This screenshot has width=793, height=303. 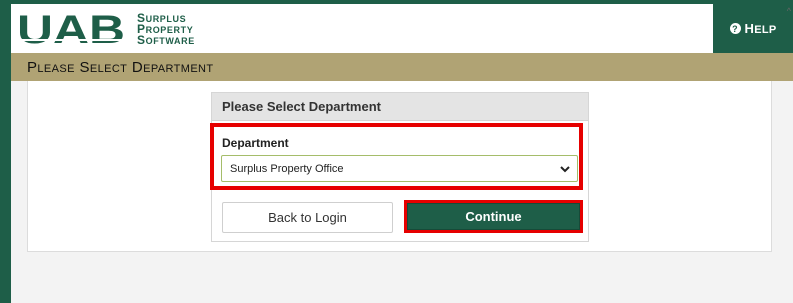 I want to click on page-title: Please Select Department, so click(x=120, y=67).